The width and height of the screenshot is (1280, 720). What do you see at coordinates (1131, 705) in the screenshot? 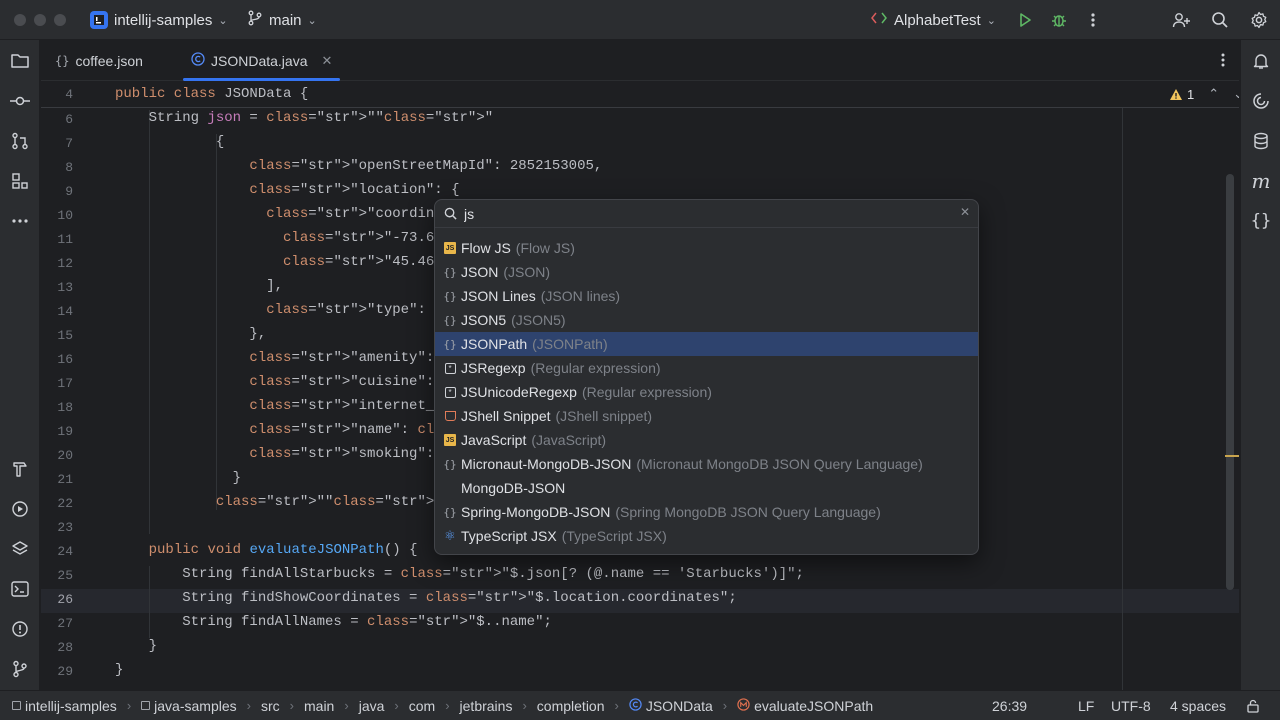
I see `file-encoding: UTF-8` at bounding box center [1131, 705].